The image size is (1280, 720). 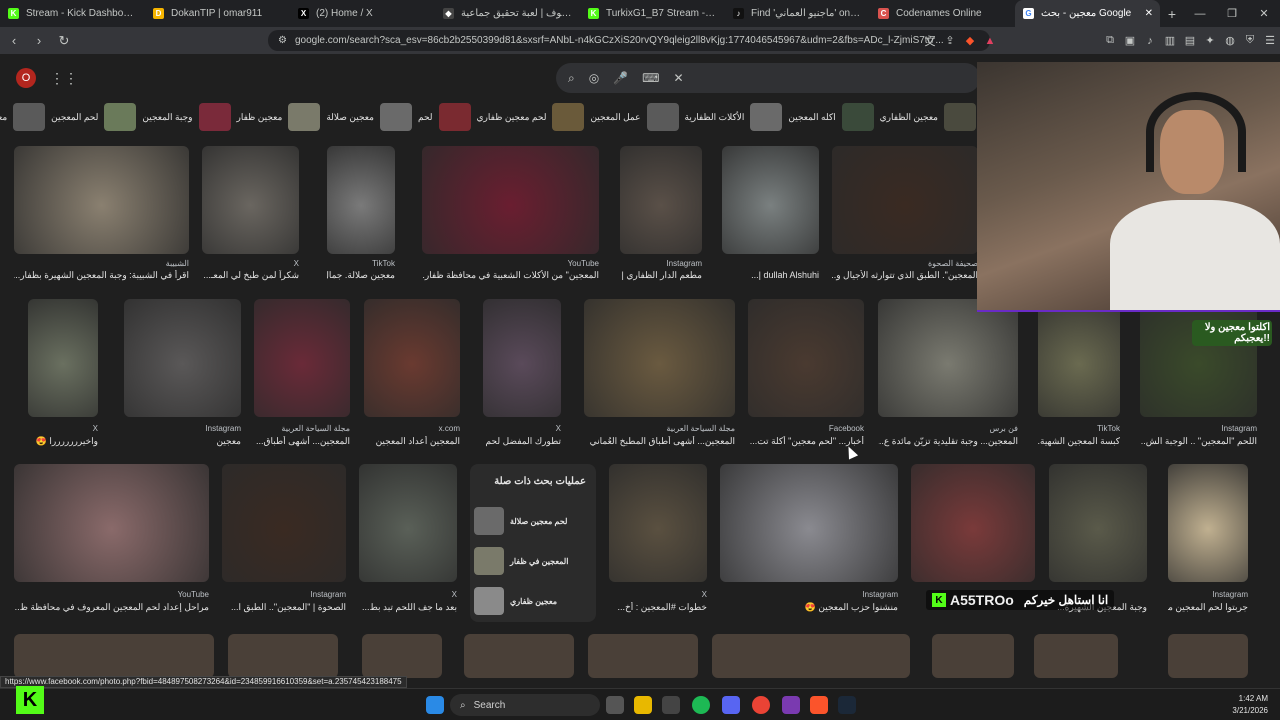 I want to click on image-source: صحيفة الصحوة, so click(x=905, y=263).